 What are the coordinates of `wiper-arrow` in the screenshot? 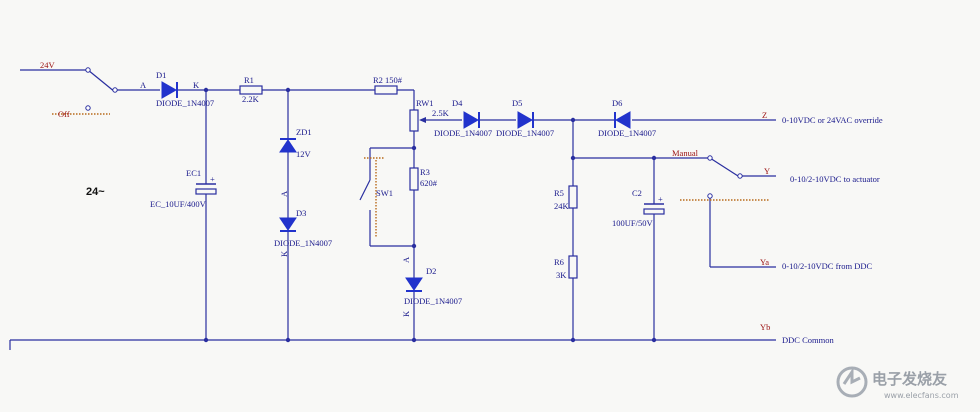 It's located at (422, 120).